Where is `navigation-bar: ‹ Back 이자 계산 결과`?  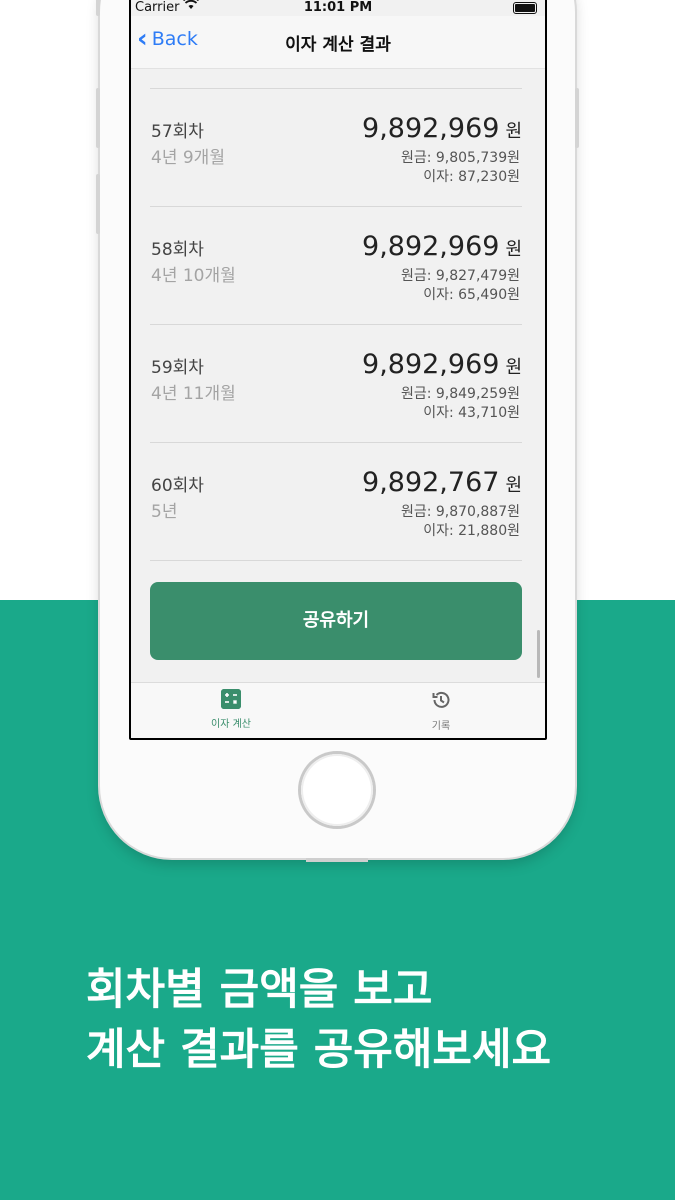
navigation-bar: ‹ Back 이자 계산 결과 is located at coordinates (338, 42).